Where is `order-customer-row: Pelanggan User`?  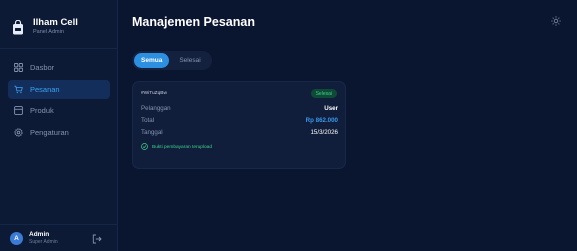
order-customer-row: Pelanggan User is located at coordinates (239, 108).